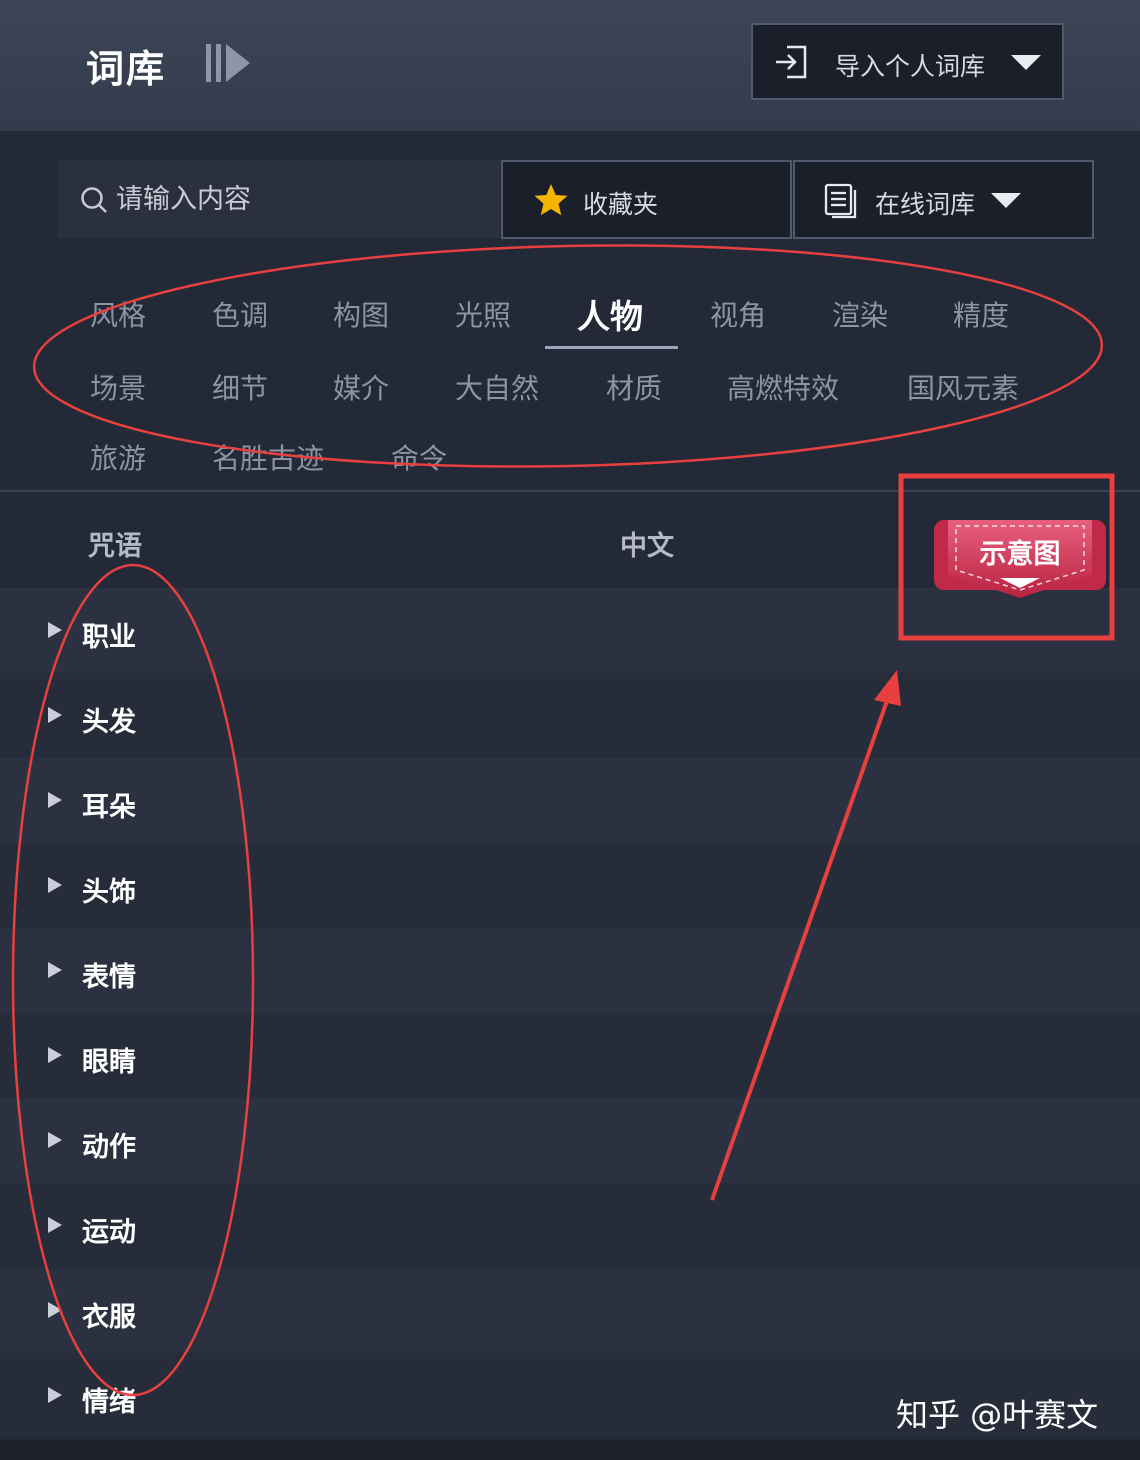 The height and width of the screenshot is (1460, 1140). I want to click on import-button-label: 导入个人词库, so click(910, 66).